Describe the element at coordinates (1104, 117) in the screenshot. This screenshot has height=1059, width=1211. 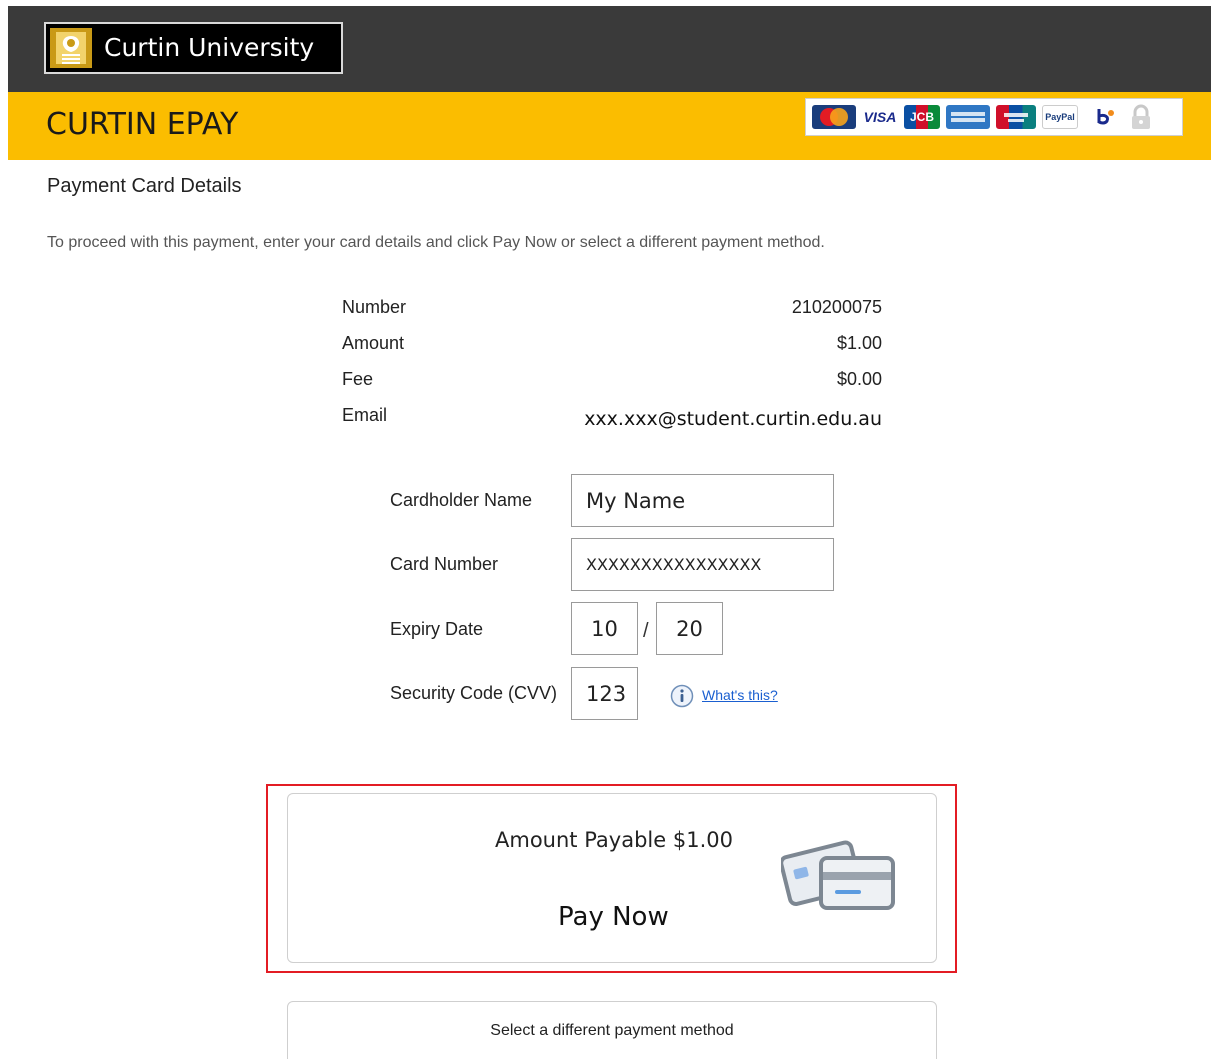
I see `bpoint-logo` at that location.